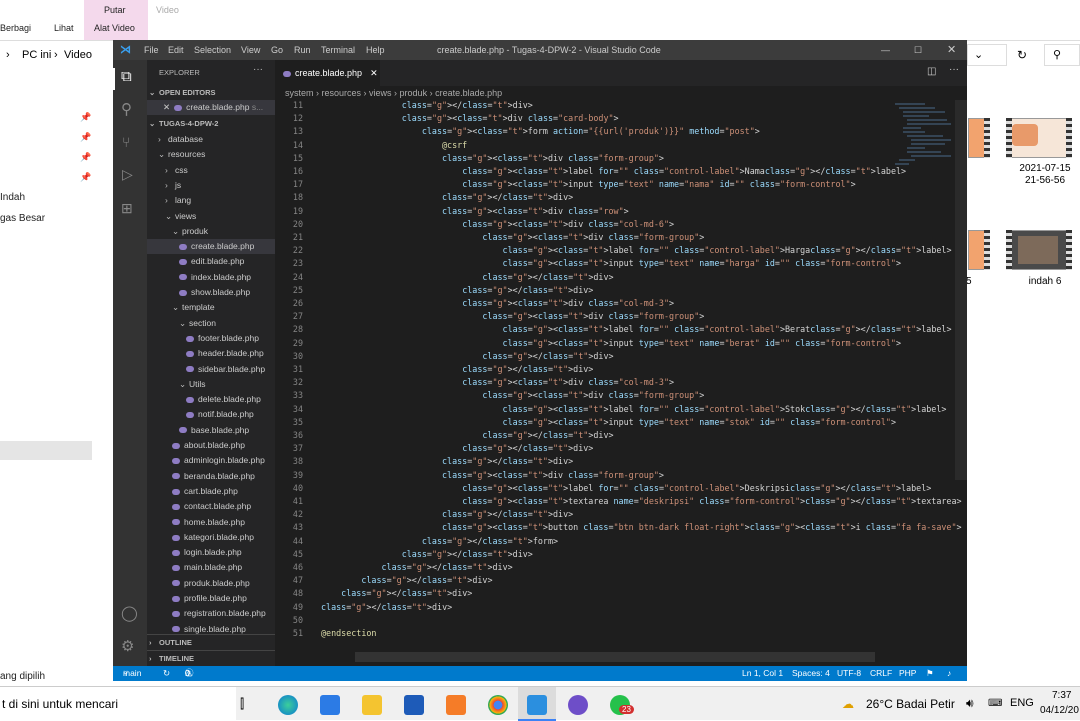 This screenshot has height=721, width=1080. Describe the element at coordinates (330, 705) in the screenshot. I see `mail-icon` at that location.